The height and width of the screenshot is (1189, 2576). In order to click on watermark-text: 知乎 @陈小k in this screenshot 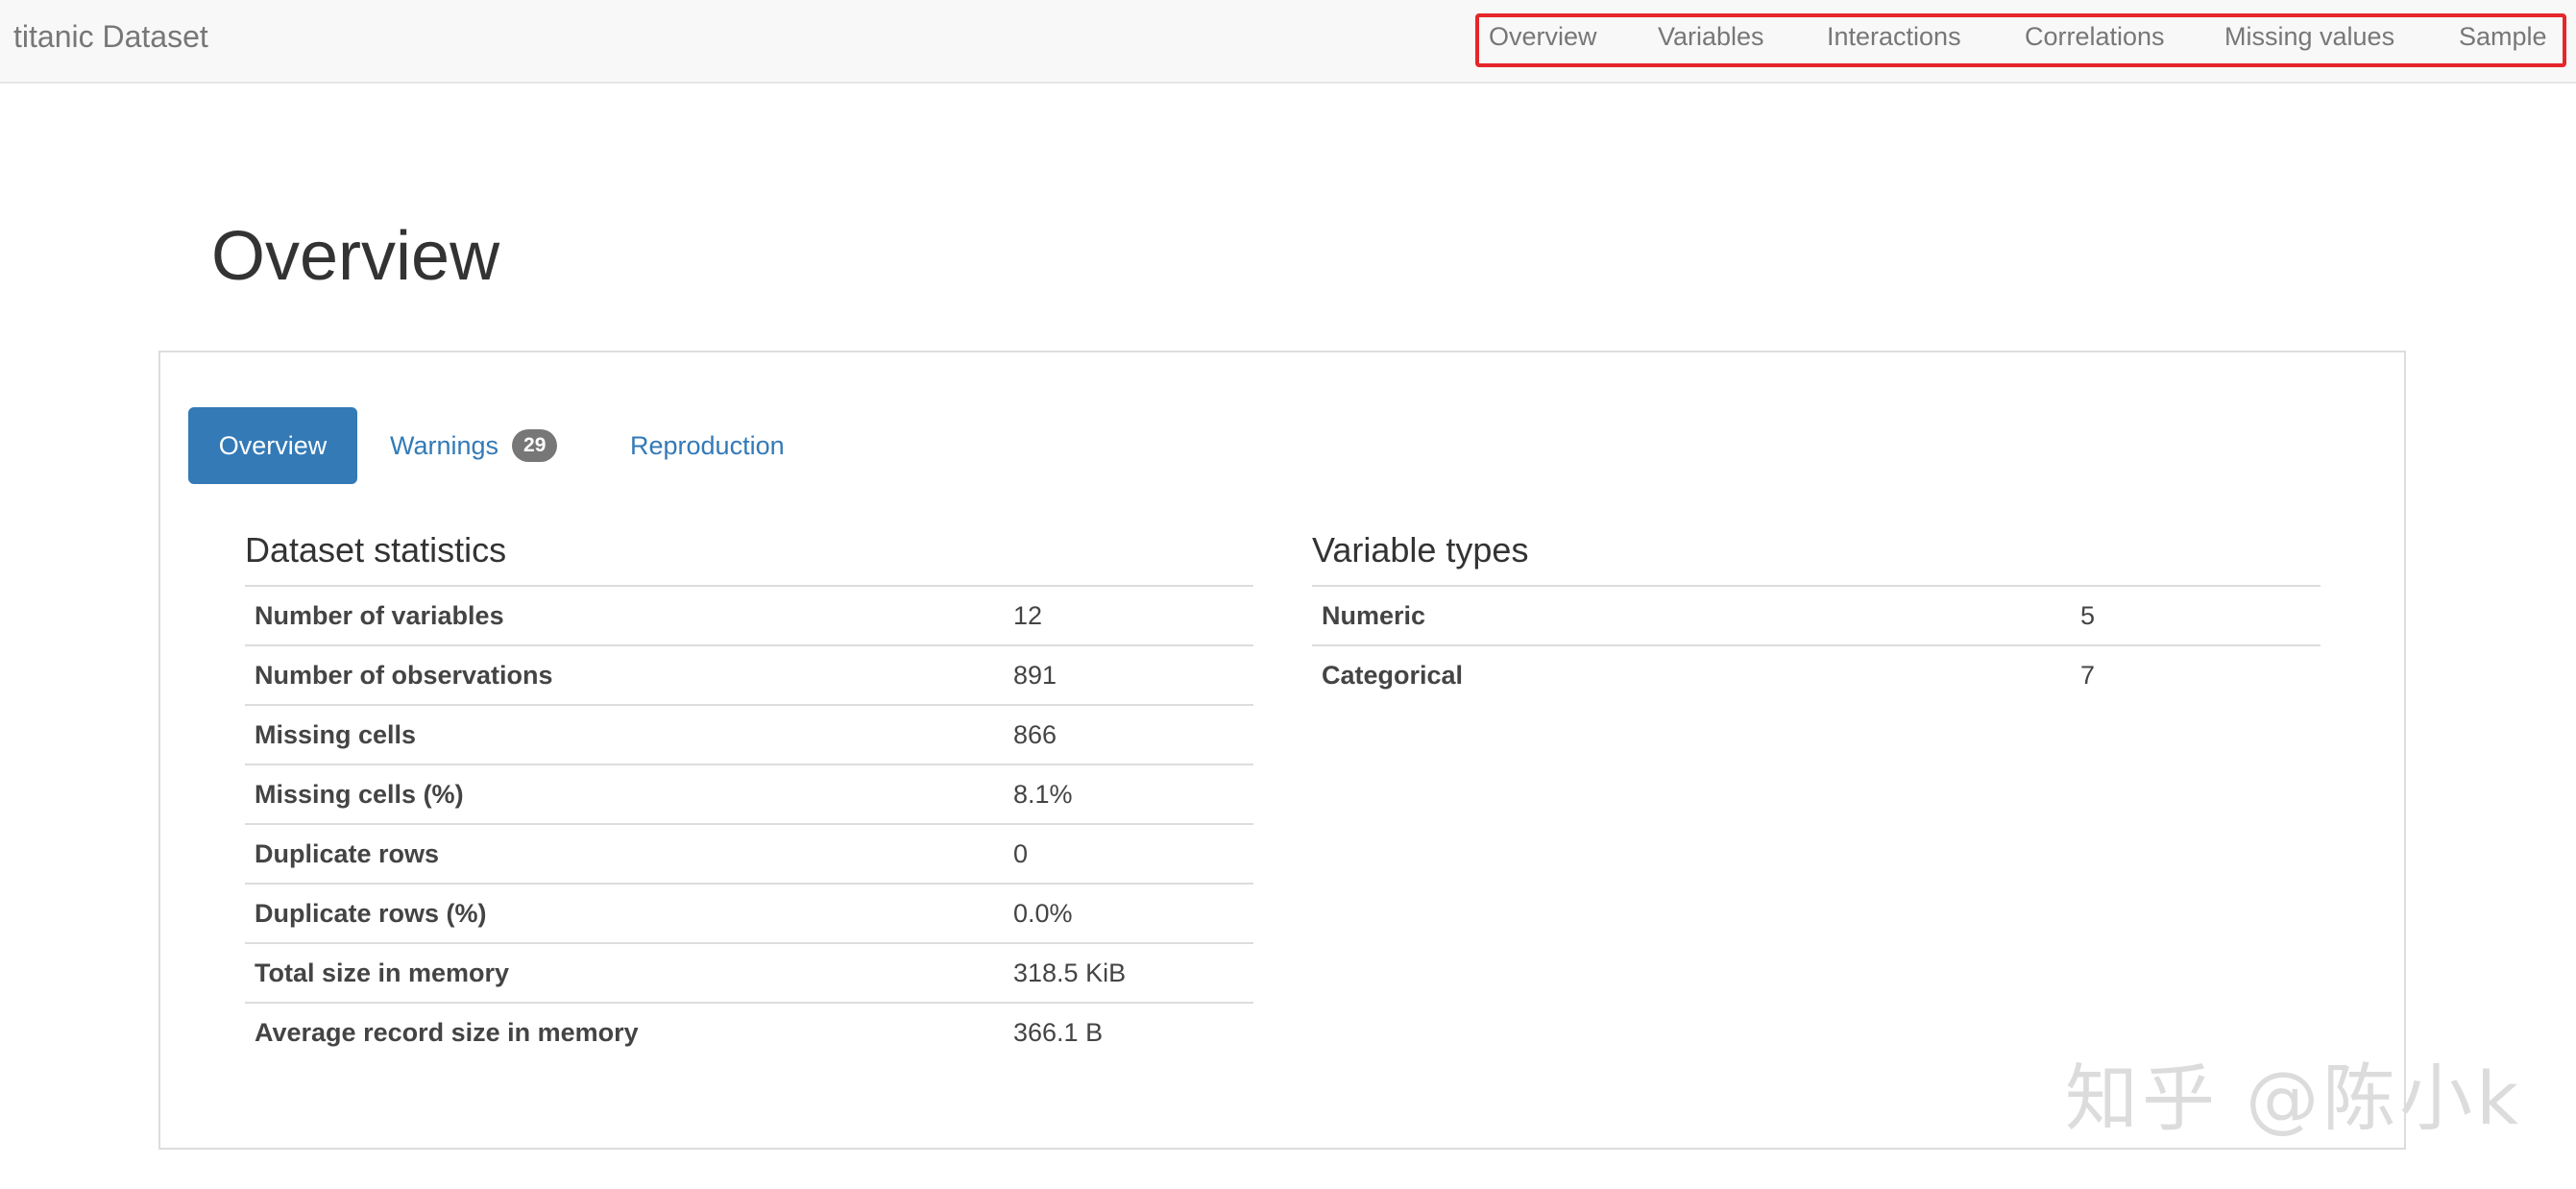, I will do `click(2294, 1098)`.